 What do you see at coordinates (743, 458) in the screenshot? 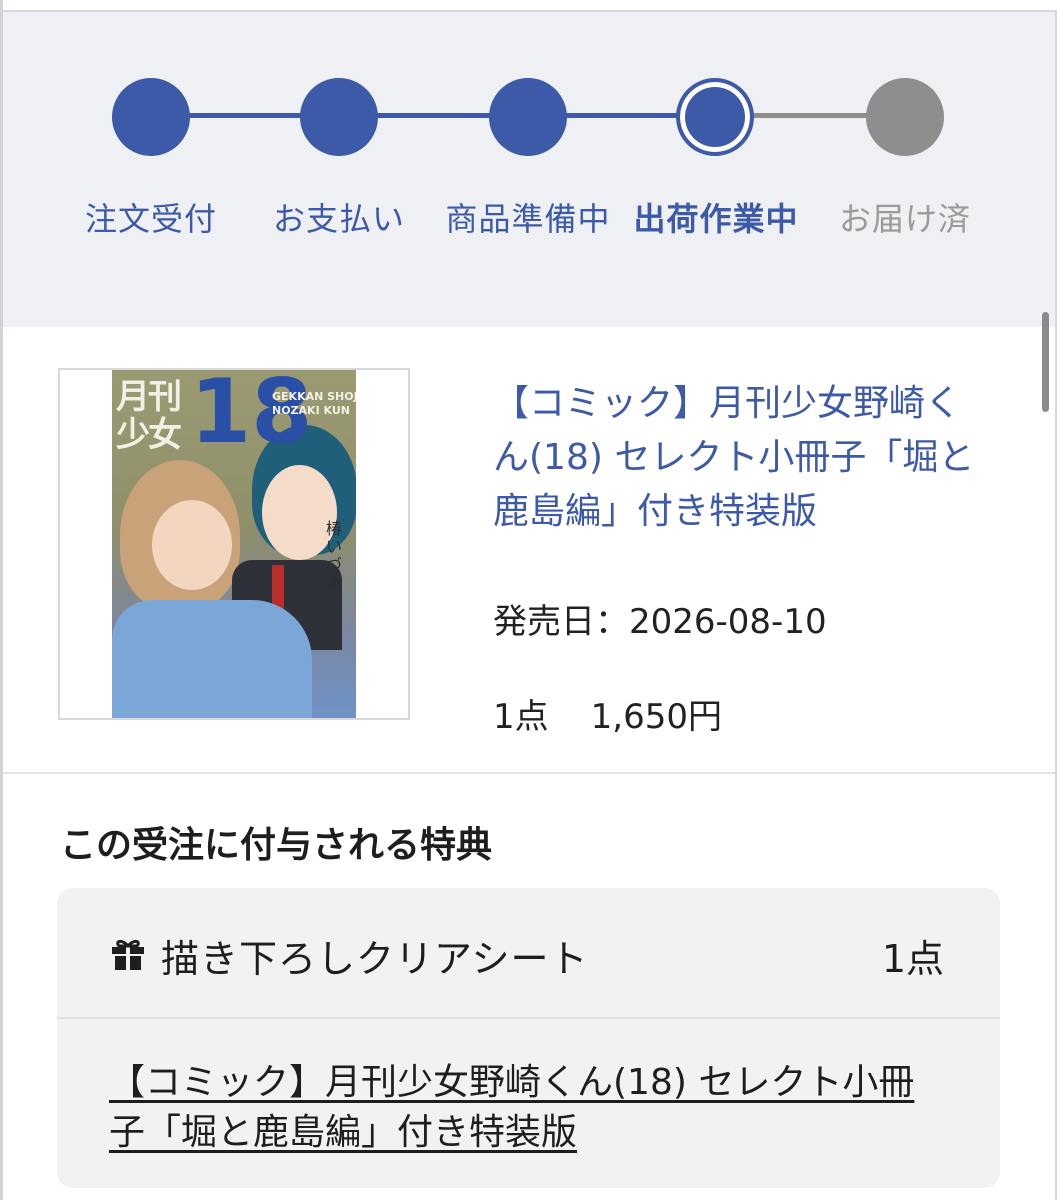
I see `product-title-link: 【コミック】月刊少女野崎くん(18) セレクト小冊子「堀と鹿島編」付き特装版` at bounding box center [743, 458].